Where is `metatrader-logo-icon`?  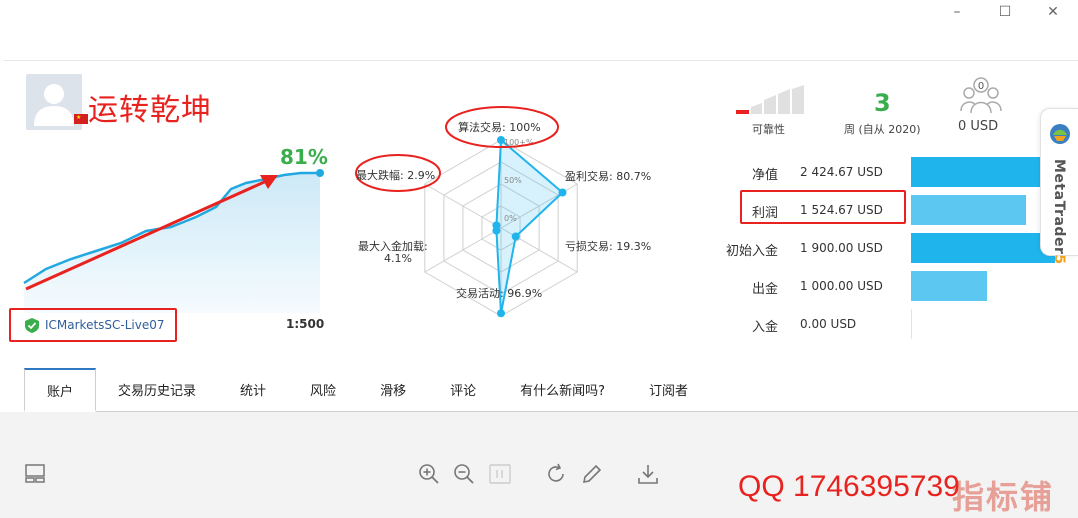 metatrader-logo-icon is located at coordinates (1060, 134).